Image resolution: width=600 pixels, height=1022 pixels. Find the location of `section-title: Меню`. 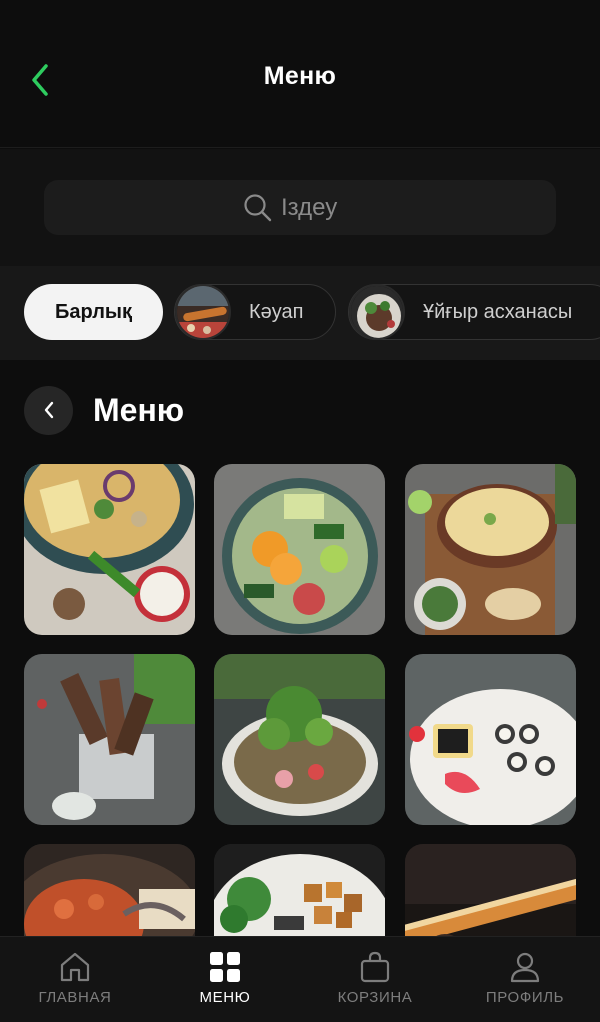

section-title: Меню is located at coordinates (139, 409).